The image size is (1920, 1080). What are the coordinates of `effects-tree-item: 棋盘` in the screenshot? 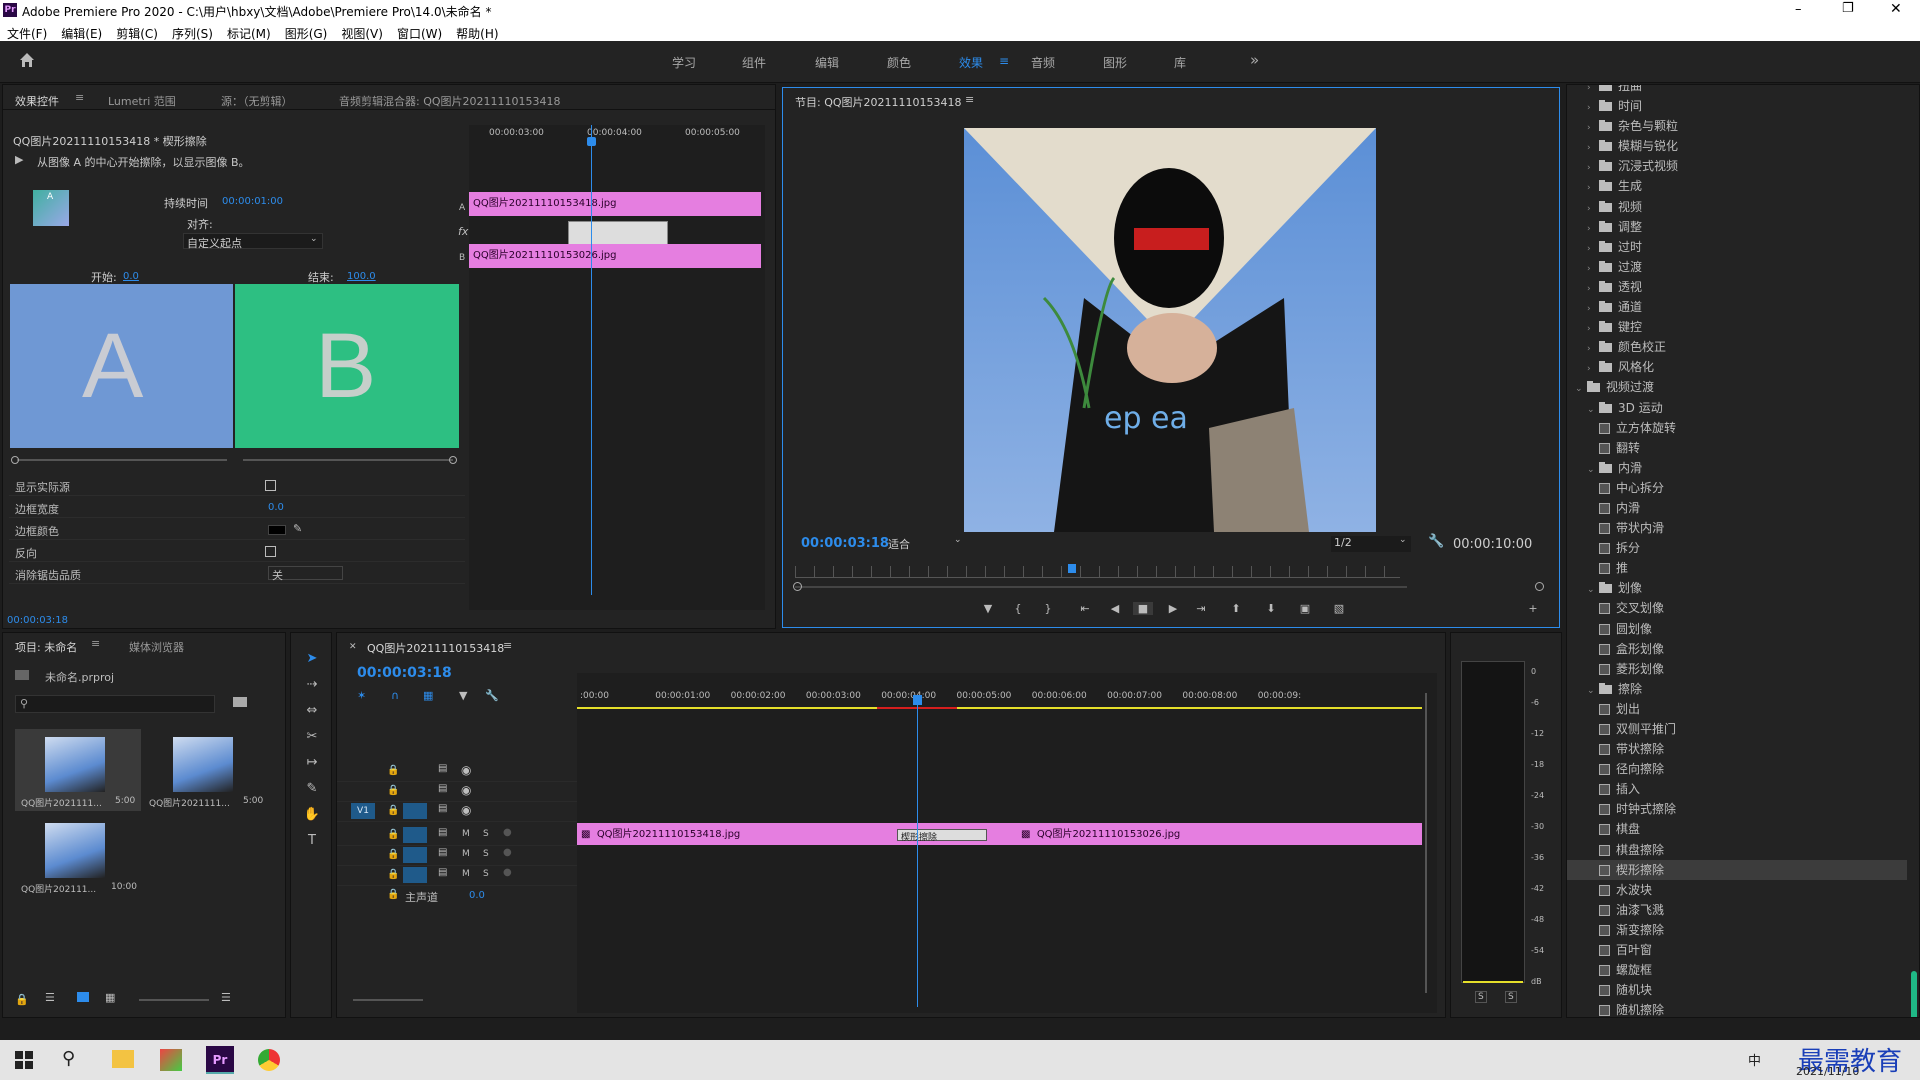 It's located at (1737, 829).